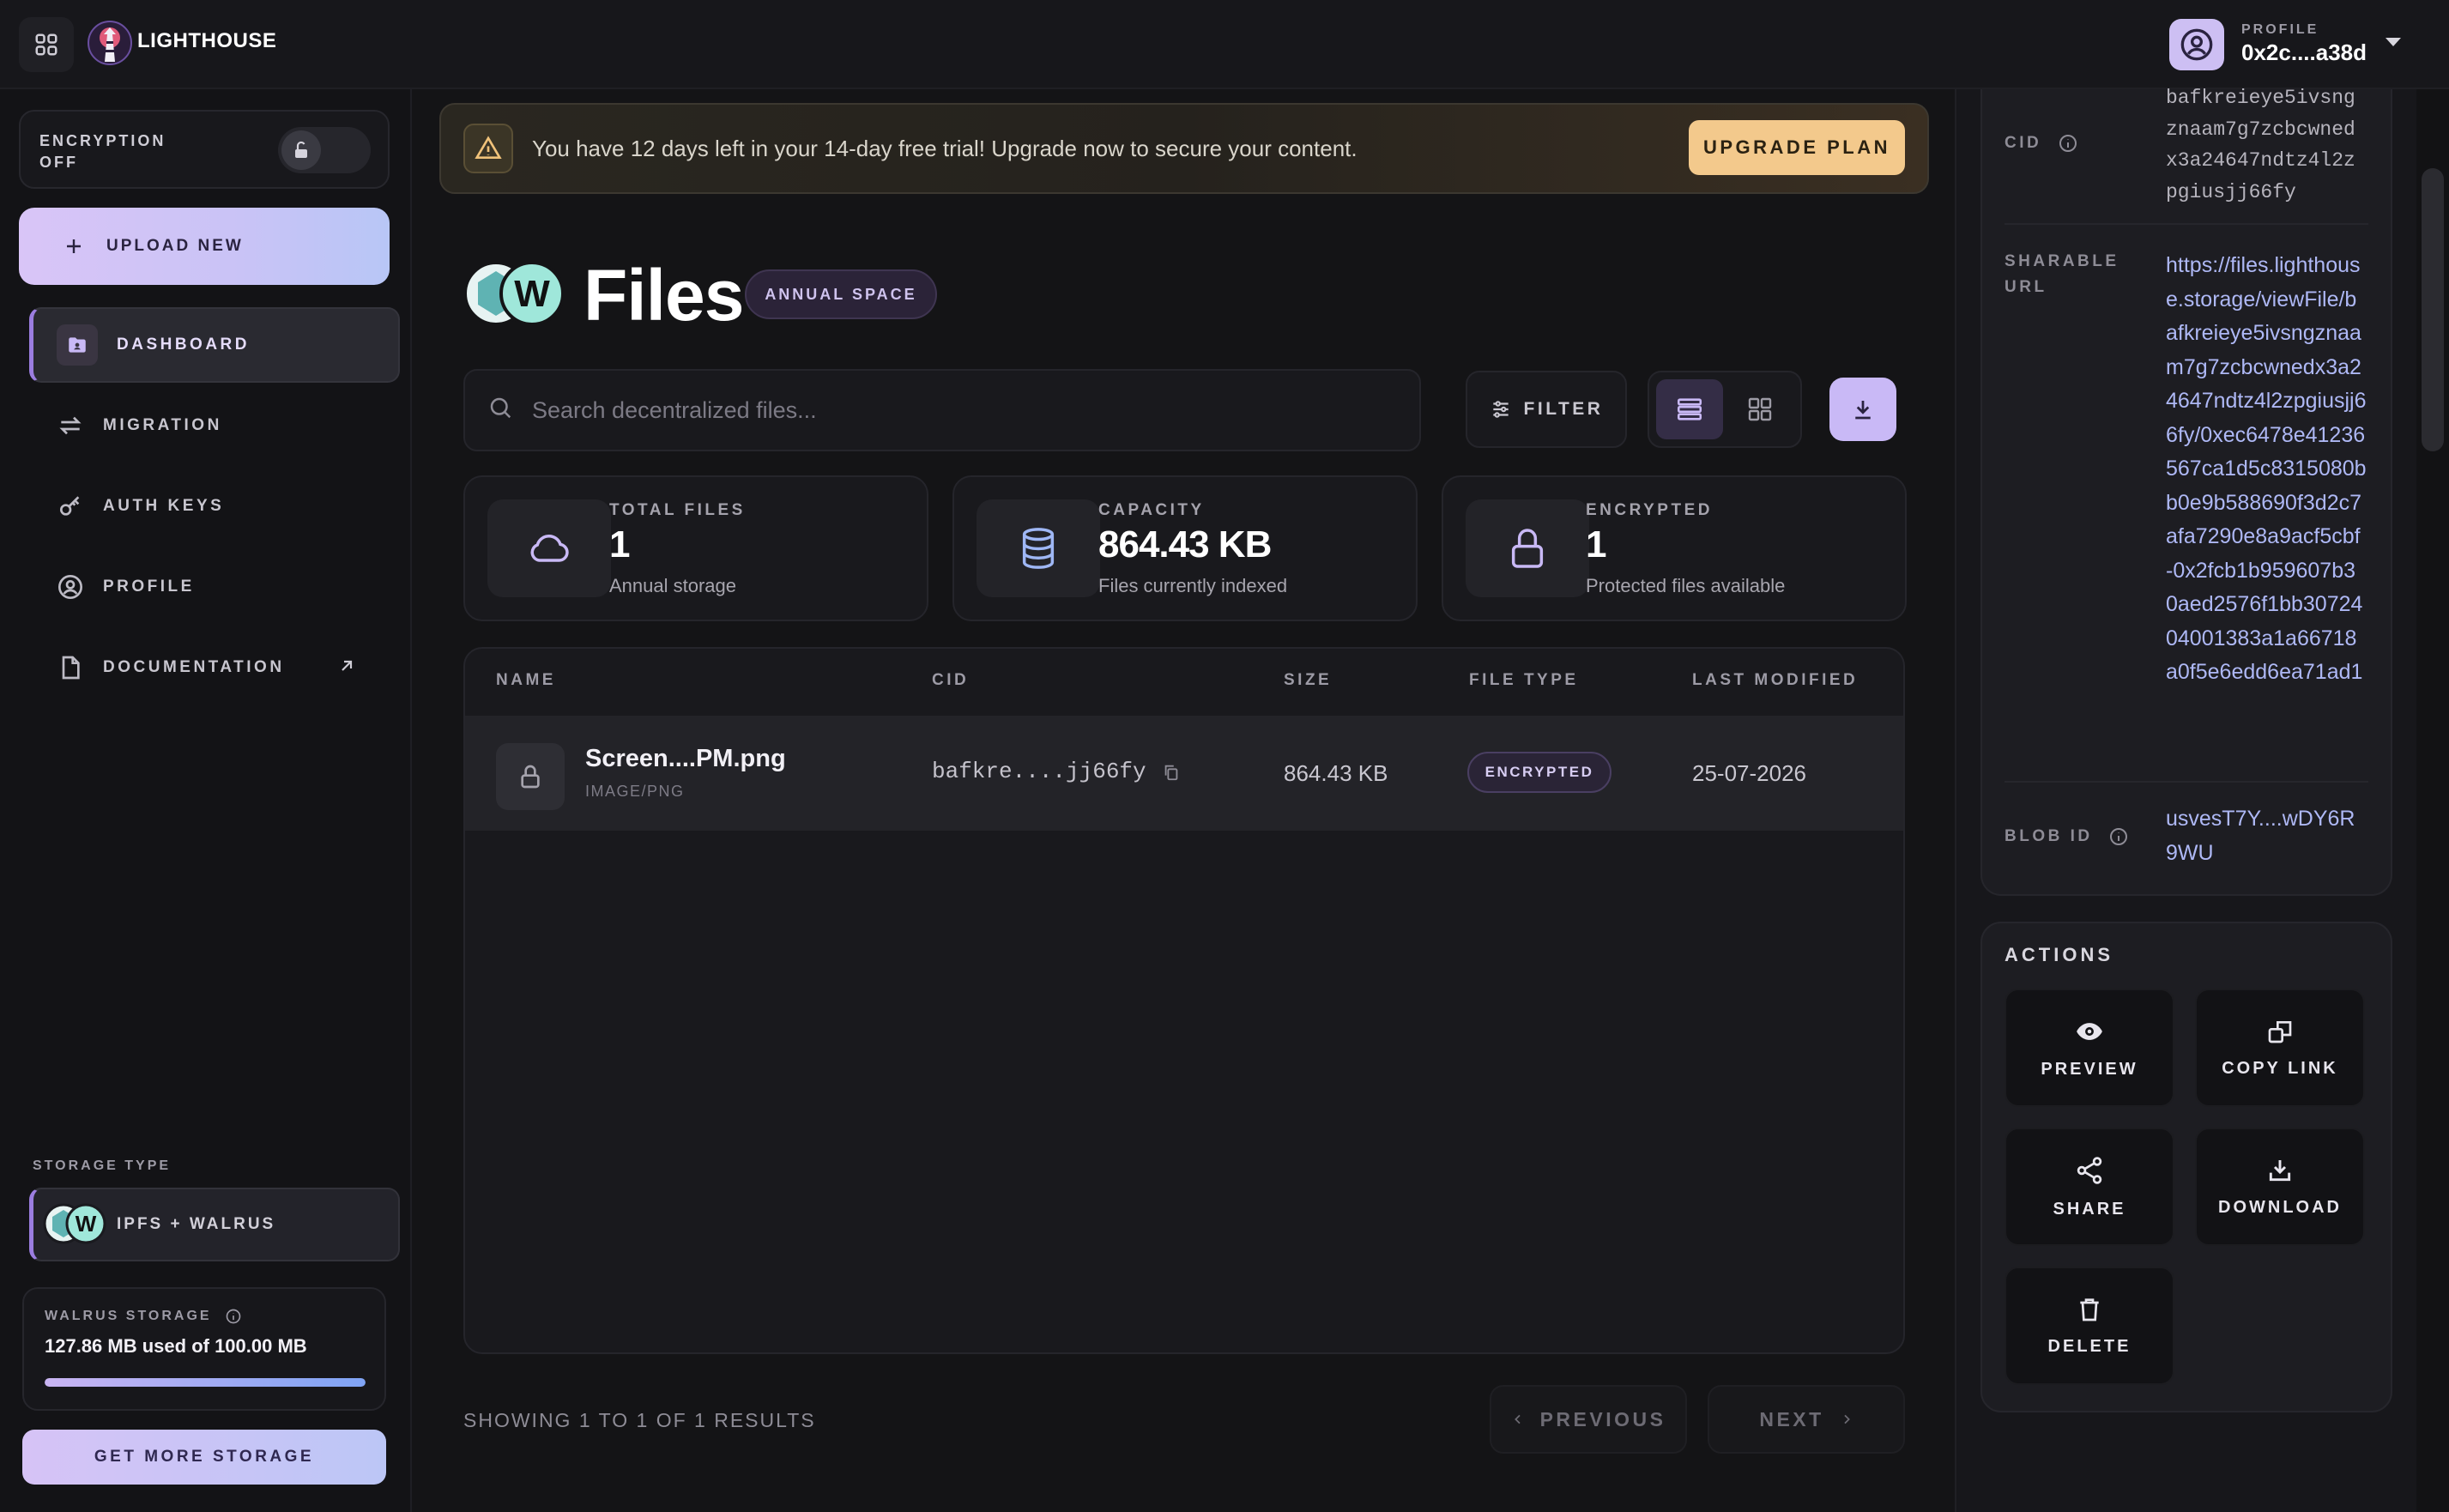 Image resolution: width=2449 pixels, height=1512 pixels. I want to click on walrus-storage-caption: WALRUS STORAGE, so click(143, 1316).